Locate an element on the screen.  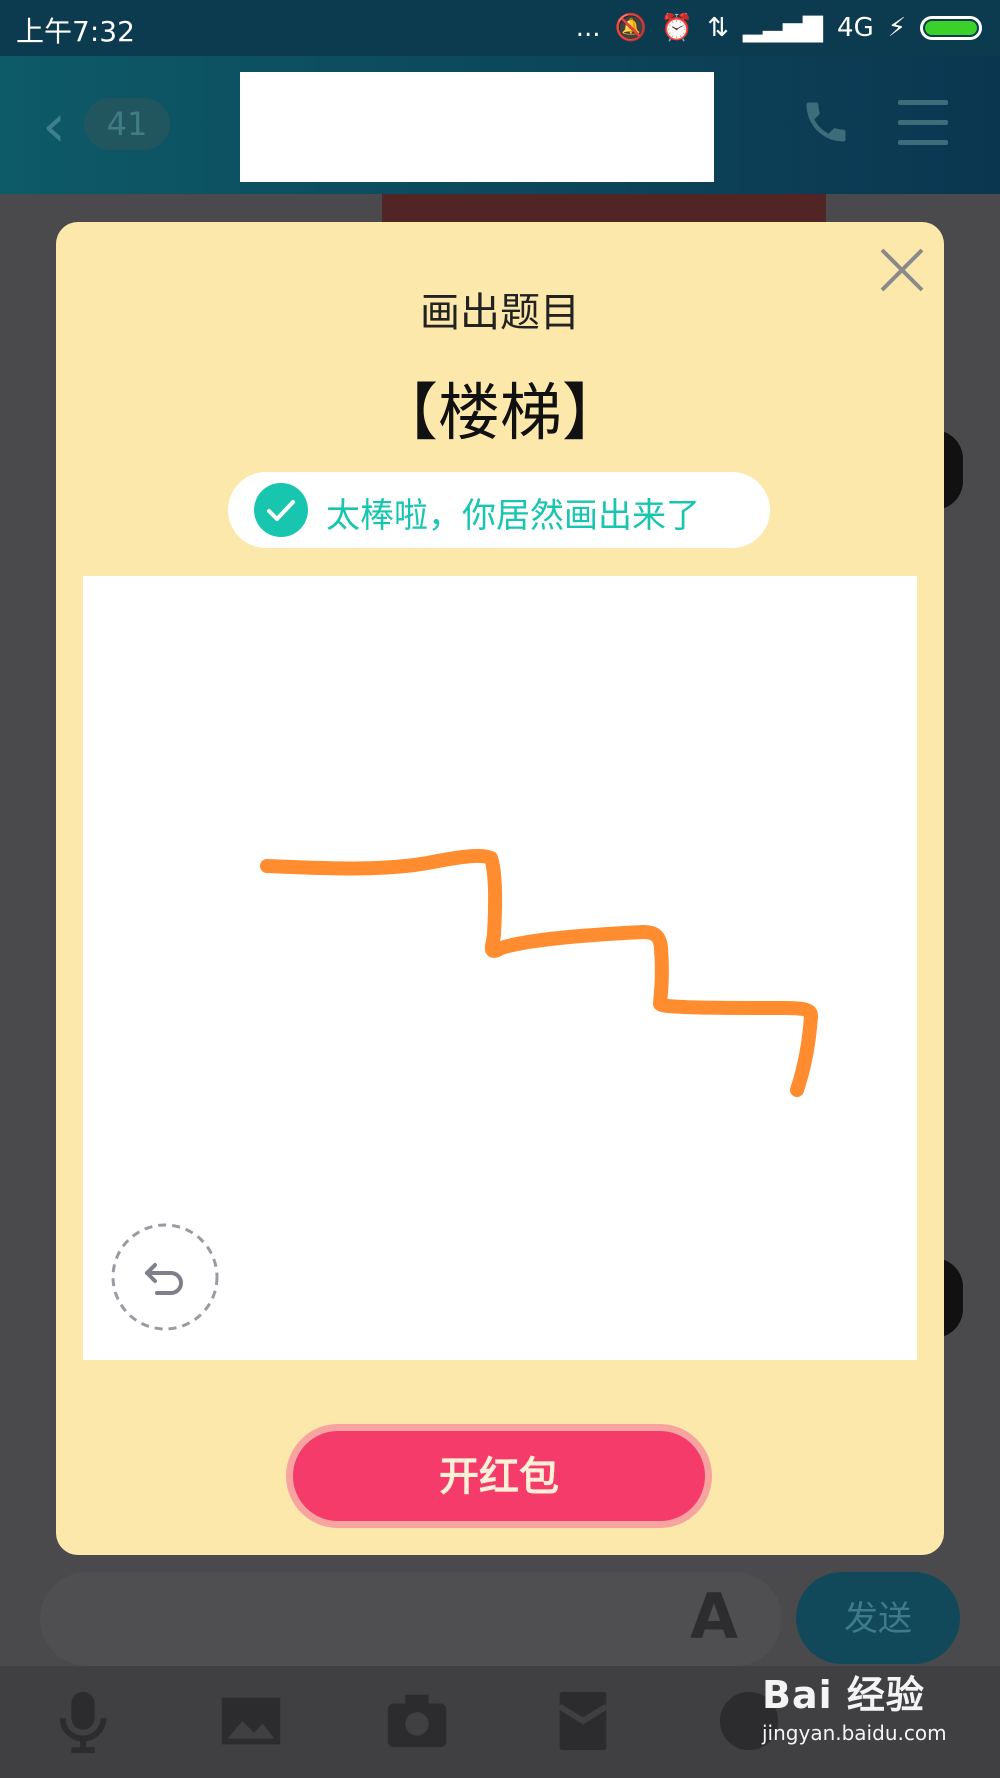
chat-header: ‹ 41 is located at coordinates (500, 125).